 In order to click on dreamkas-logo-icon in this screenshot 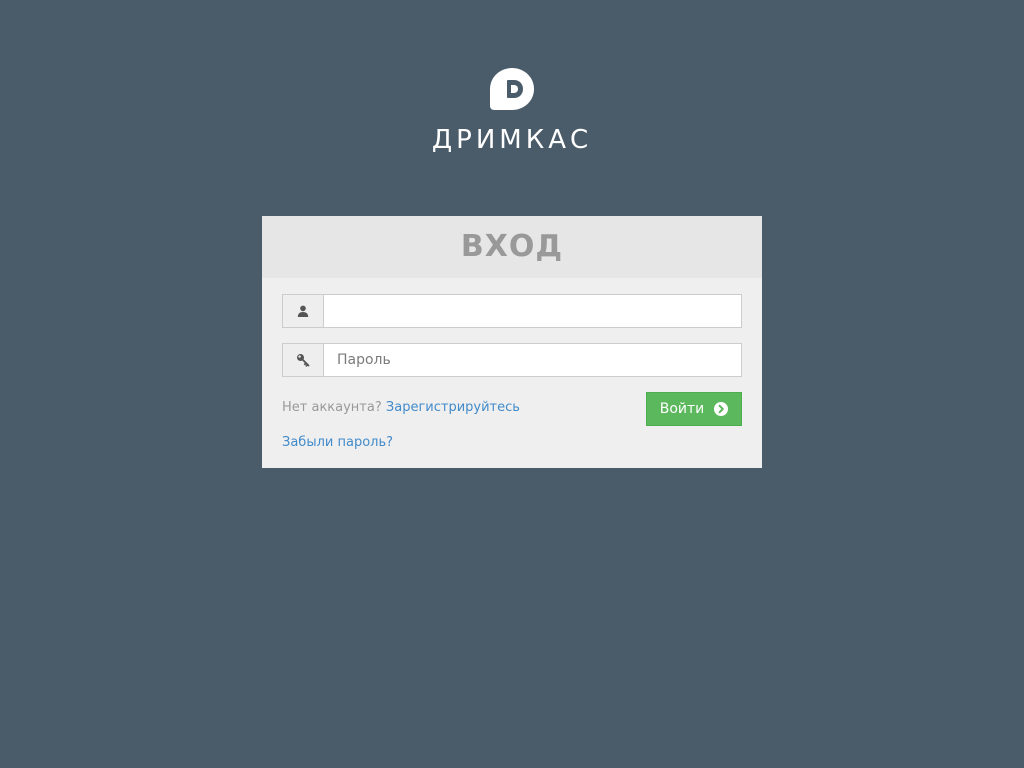, I will do `click(512, 89)`.